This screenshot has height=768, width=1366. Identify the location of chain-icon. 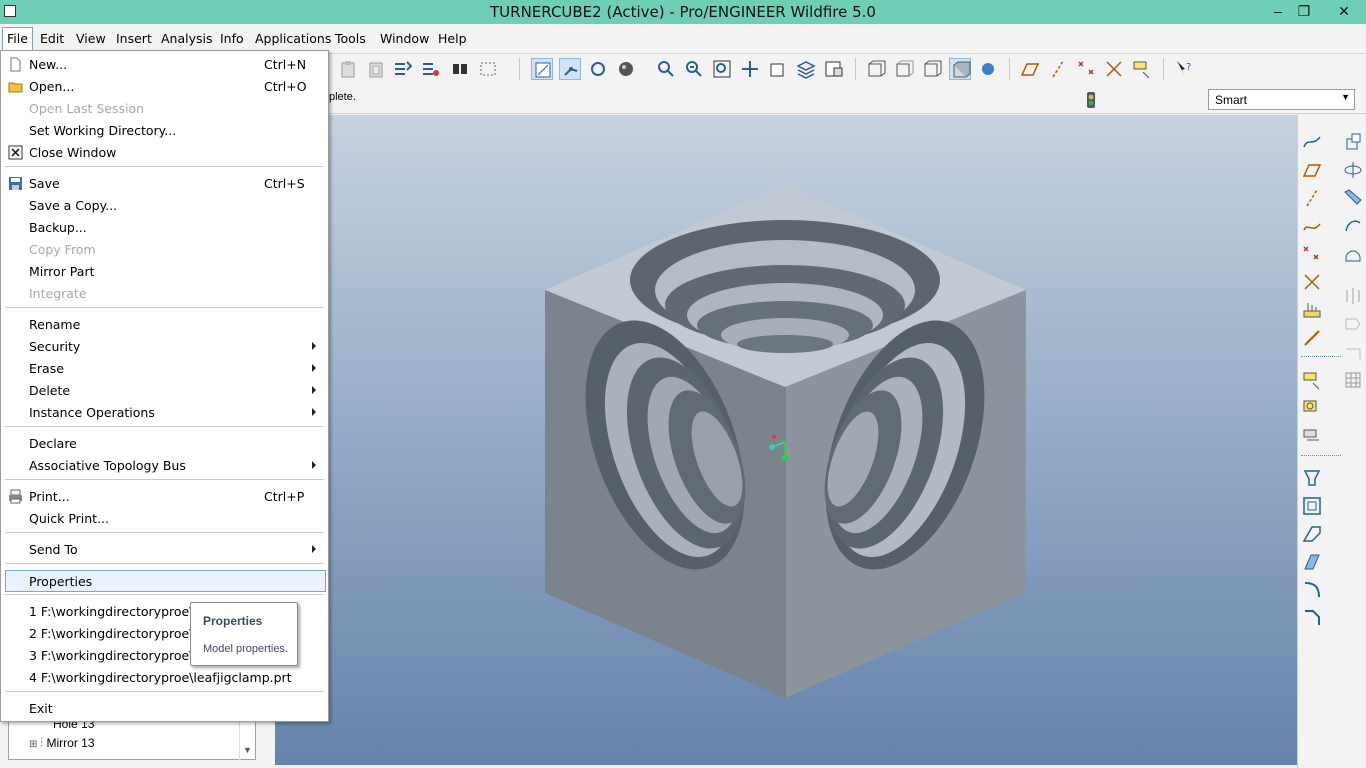
(1312, 338).